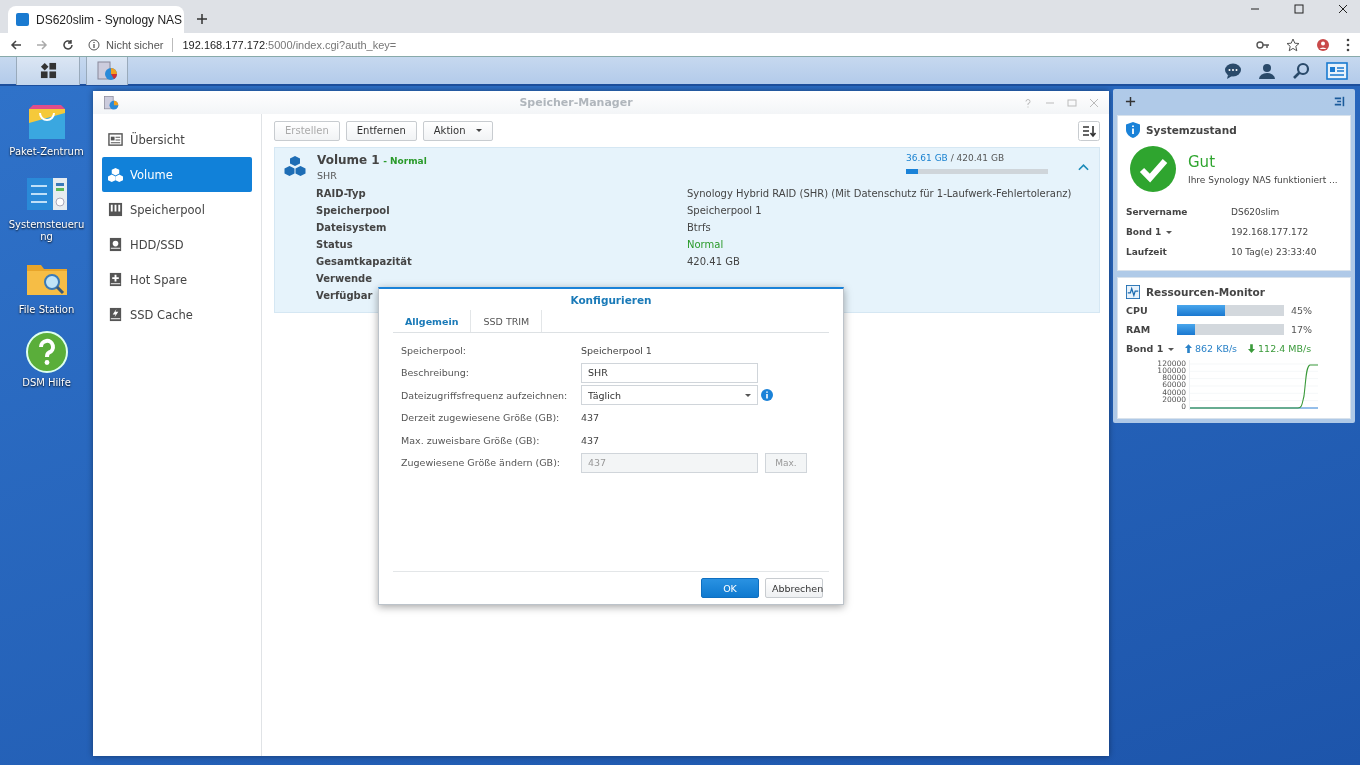 The height and width of the screenshot is (765, 1360). What do you see at coordinates (111, 102) in the screenshot?
I see `app-icon` at bounding box center [111, 102].